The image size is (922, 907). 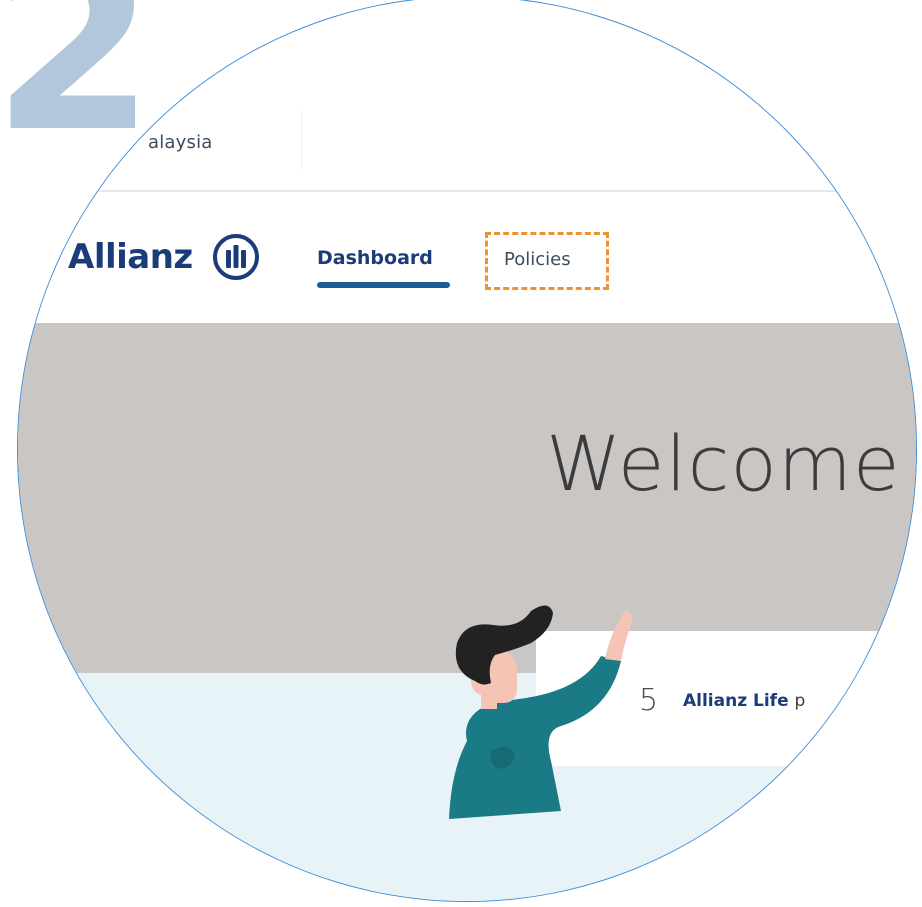 What do you see at coordinates (383, 285) in the screenshot?
I see `tab-dashboard-active-indicator` at bounding box center [383, 285].